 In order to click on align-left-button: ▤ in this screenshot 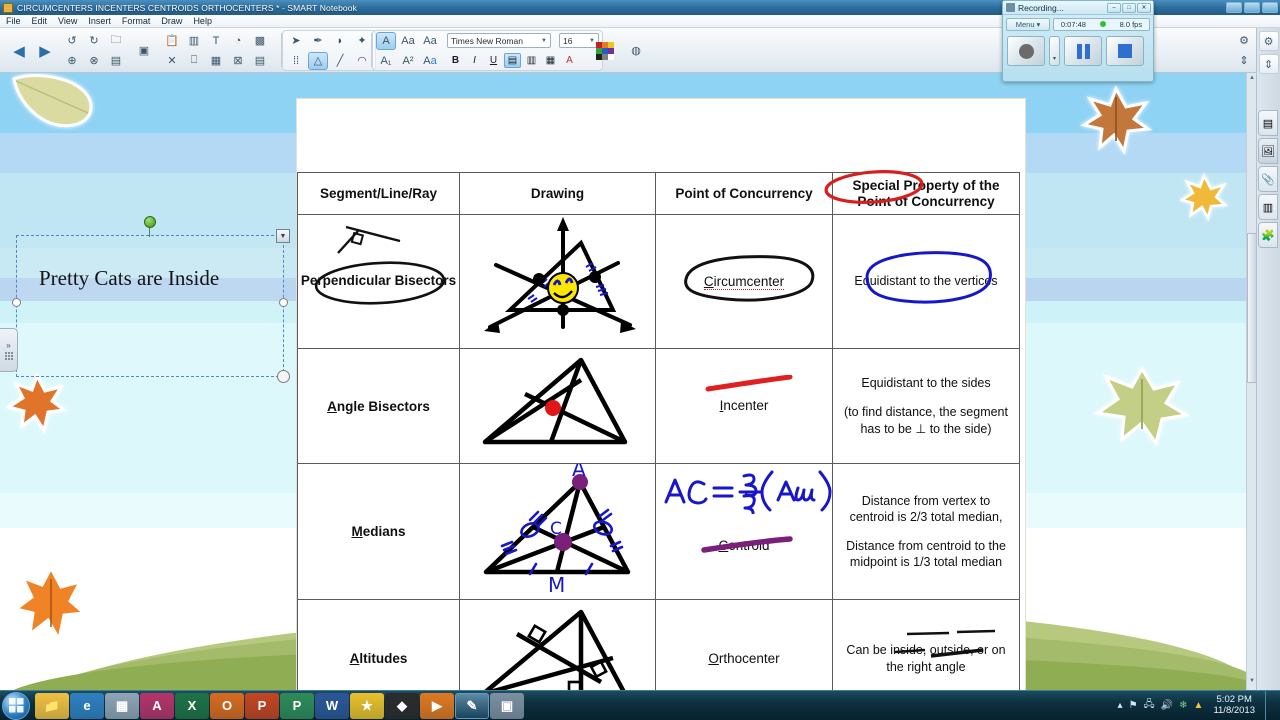, I will do `click(512, 60)`.